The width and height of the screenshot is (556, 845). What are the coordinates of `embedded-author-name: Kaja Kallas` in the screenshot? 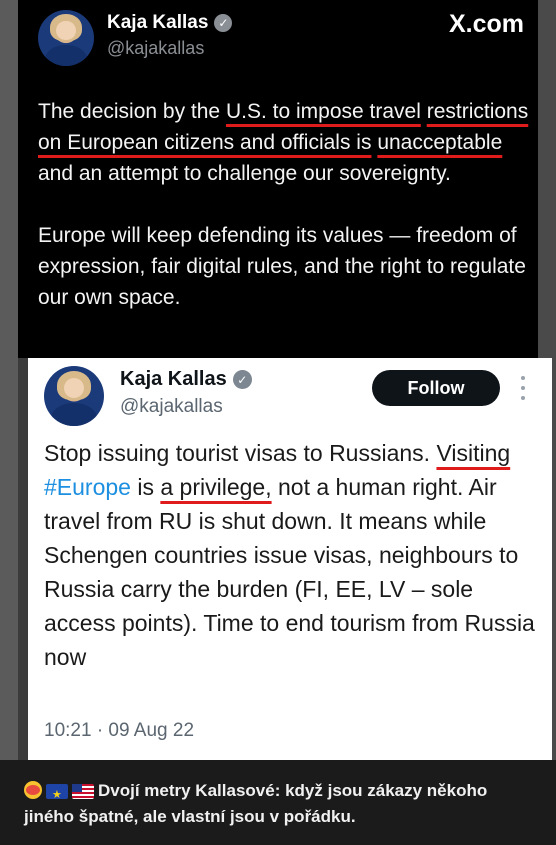 It's located at (173, 379).